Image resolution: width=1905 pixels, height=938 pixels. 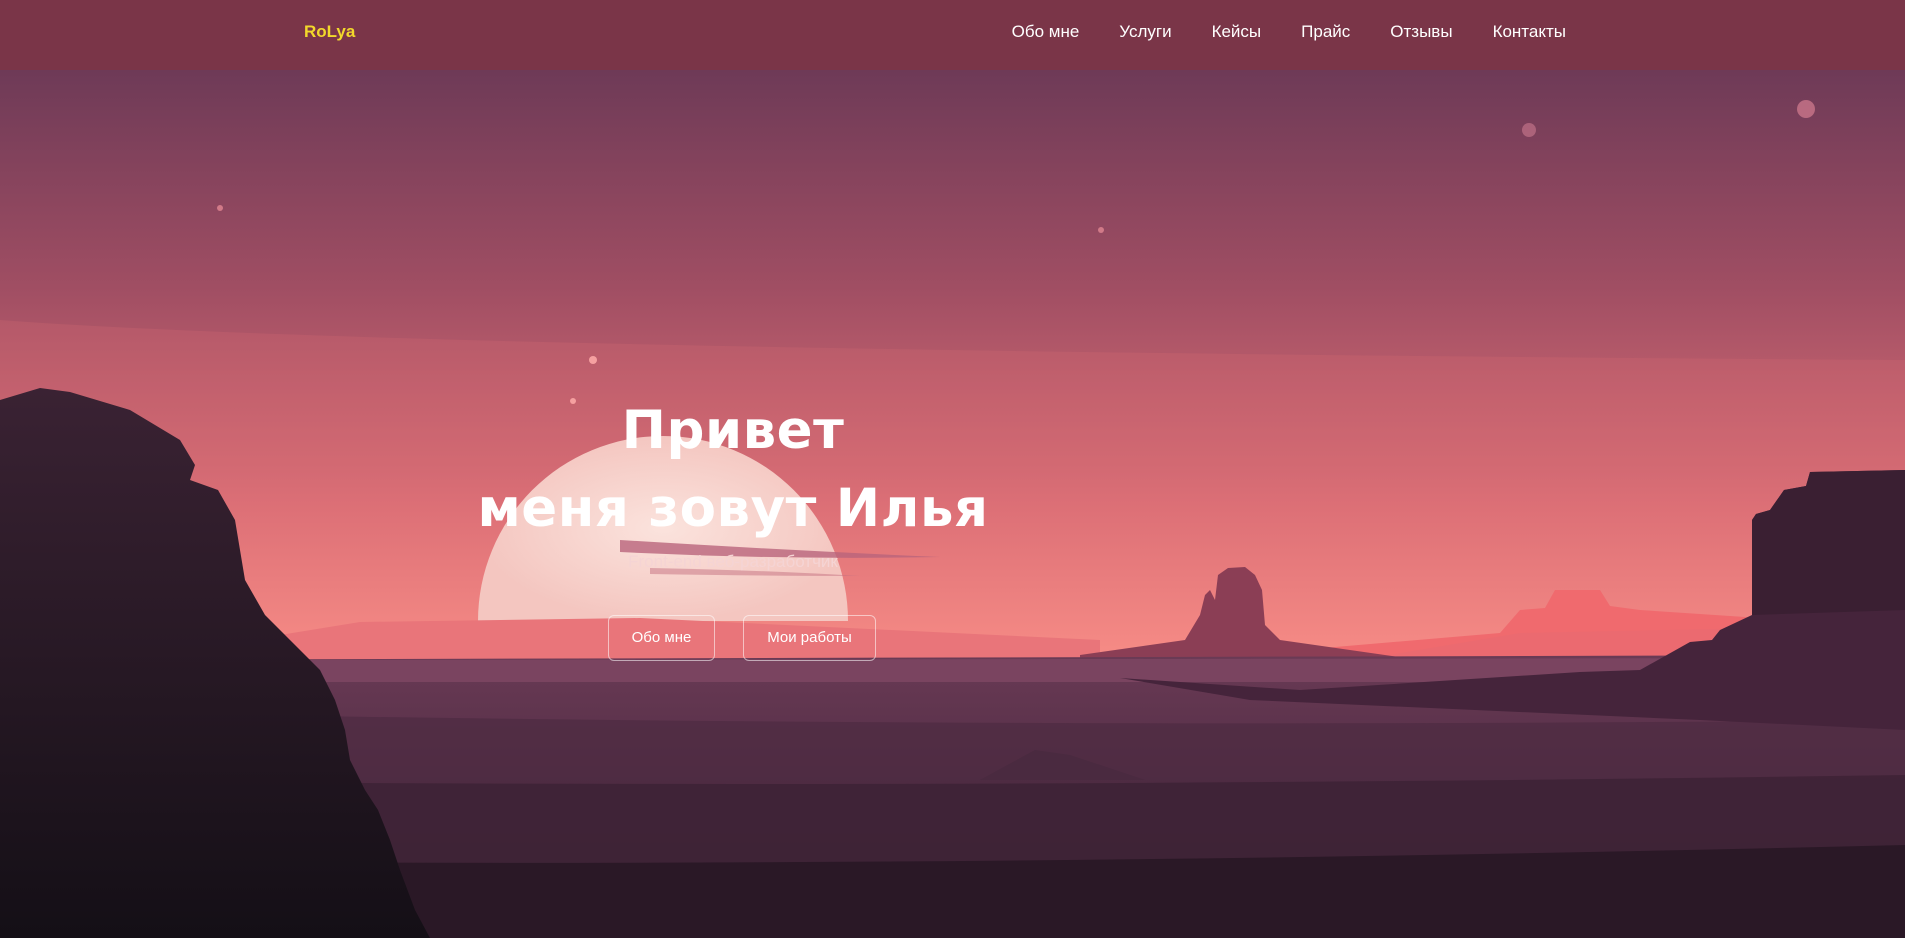 What do you see at coordinates (1325, 32) in the screenshot?
I see `nav-link-price: Прайс` at bounding box center [1325, 32].